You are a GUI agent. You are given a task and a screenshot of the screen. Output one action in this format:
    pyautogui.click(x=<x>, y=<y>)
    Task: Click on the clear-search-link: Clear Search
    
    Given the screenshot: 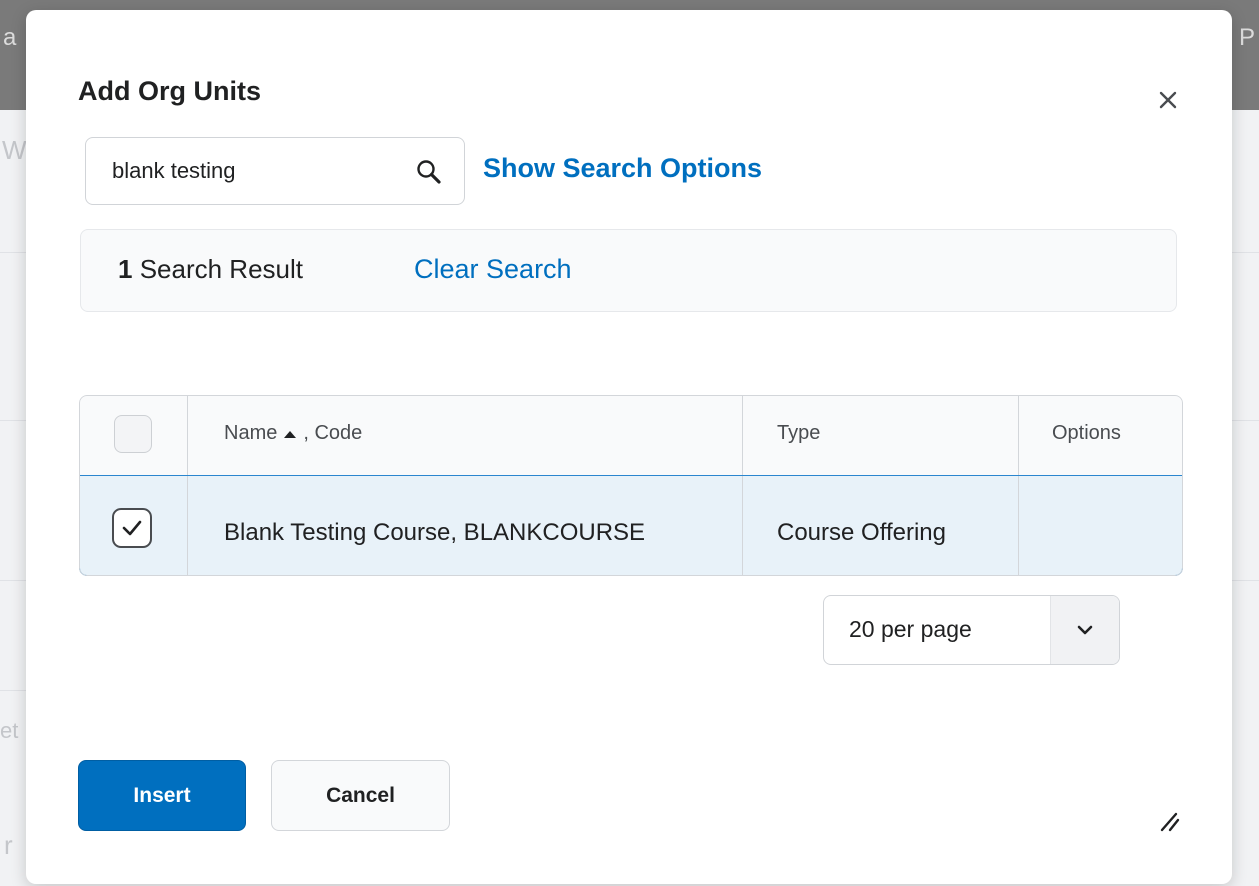 What is the action you would take?
    pyautogui.click(x=493, y=269)
    